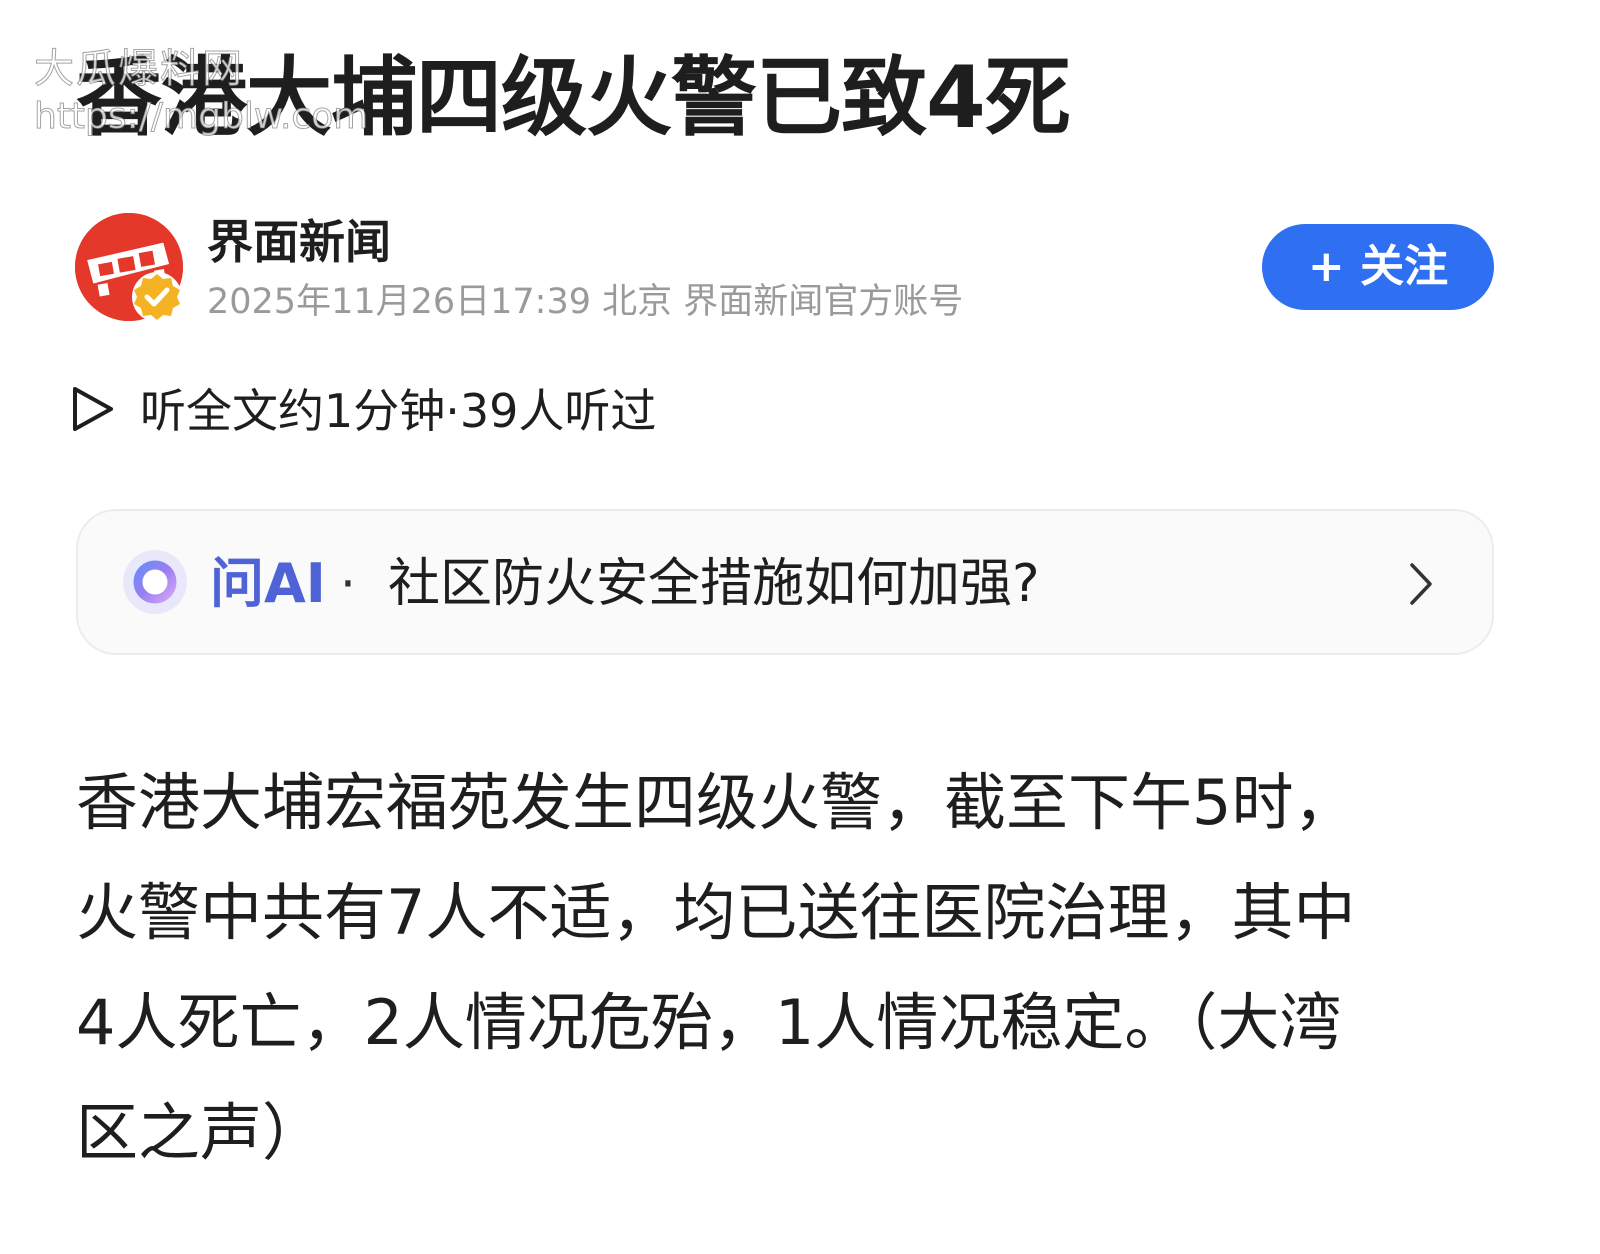 The height and width of the screenshot is (1254, 1600). I want to click on play-icon, so click(93, 409).